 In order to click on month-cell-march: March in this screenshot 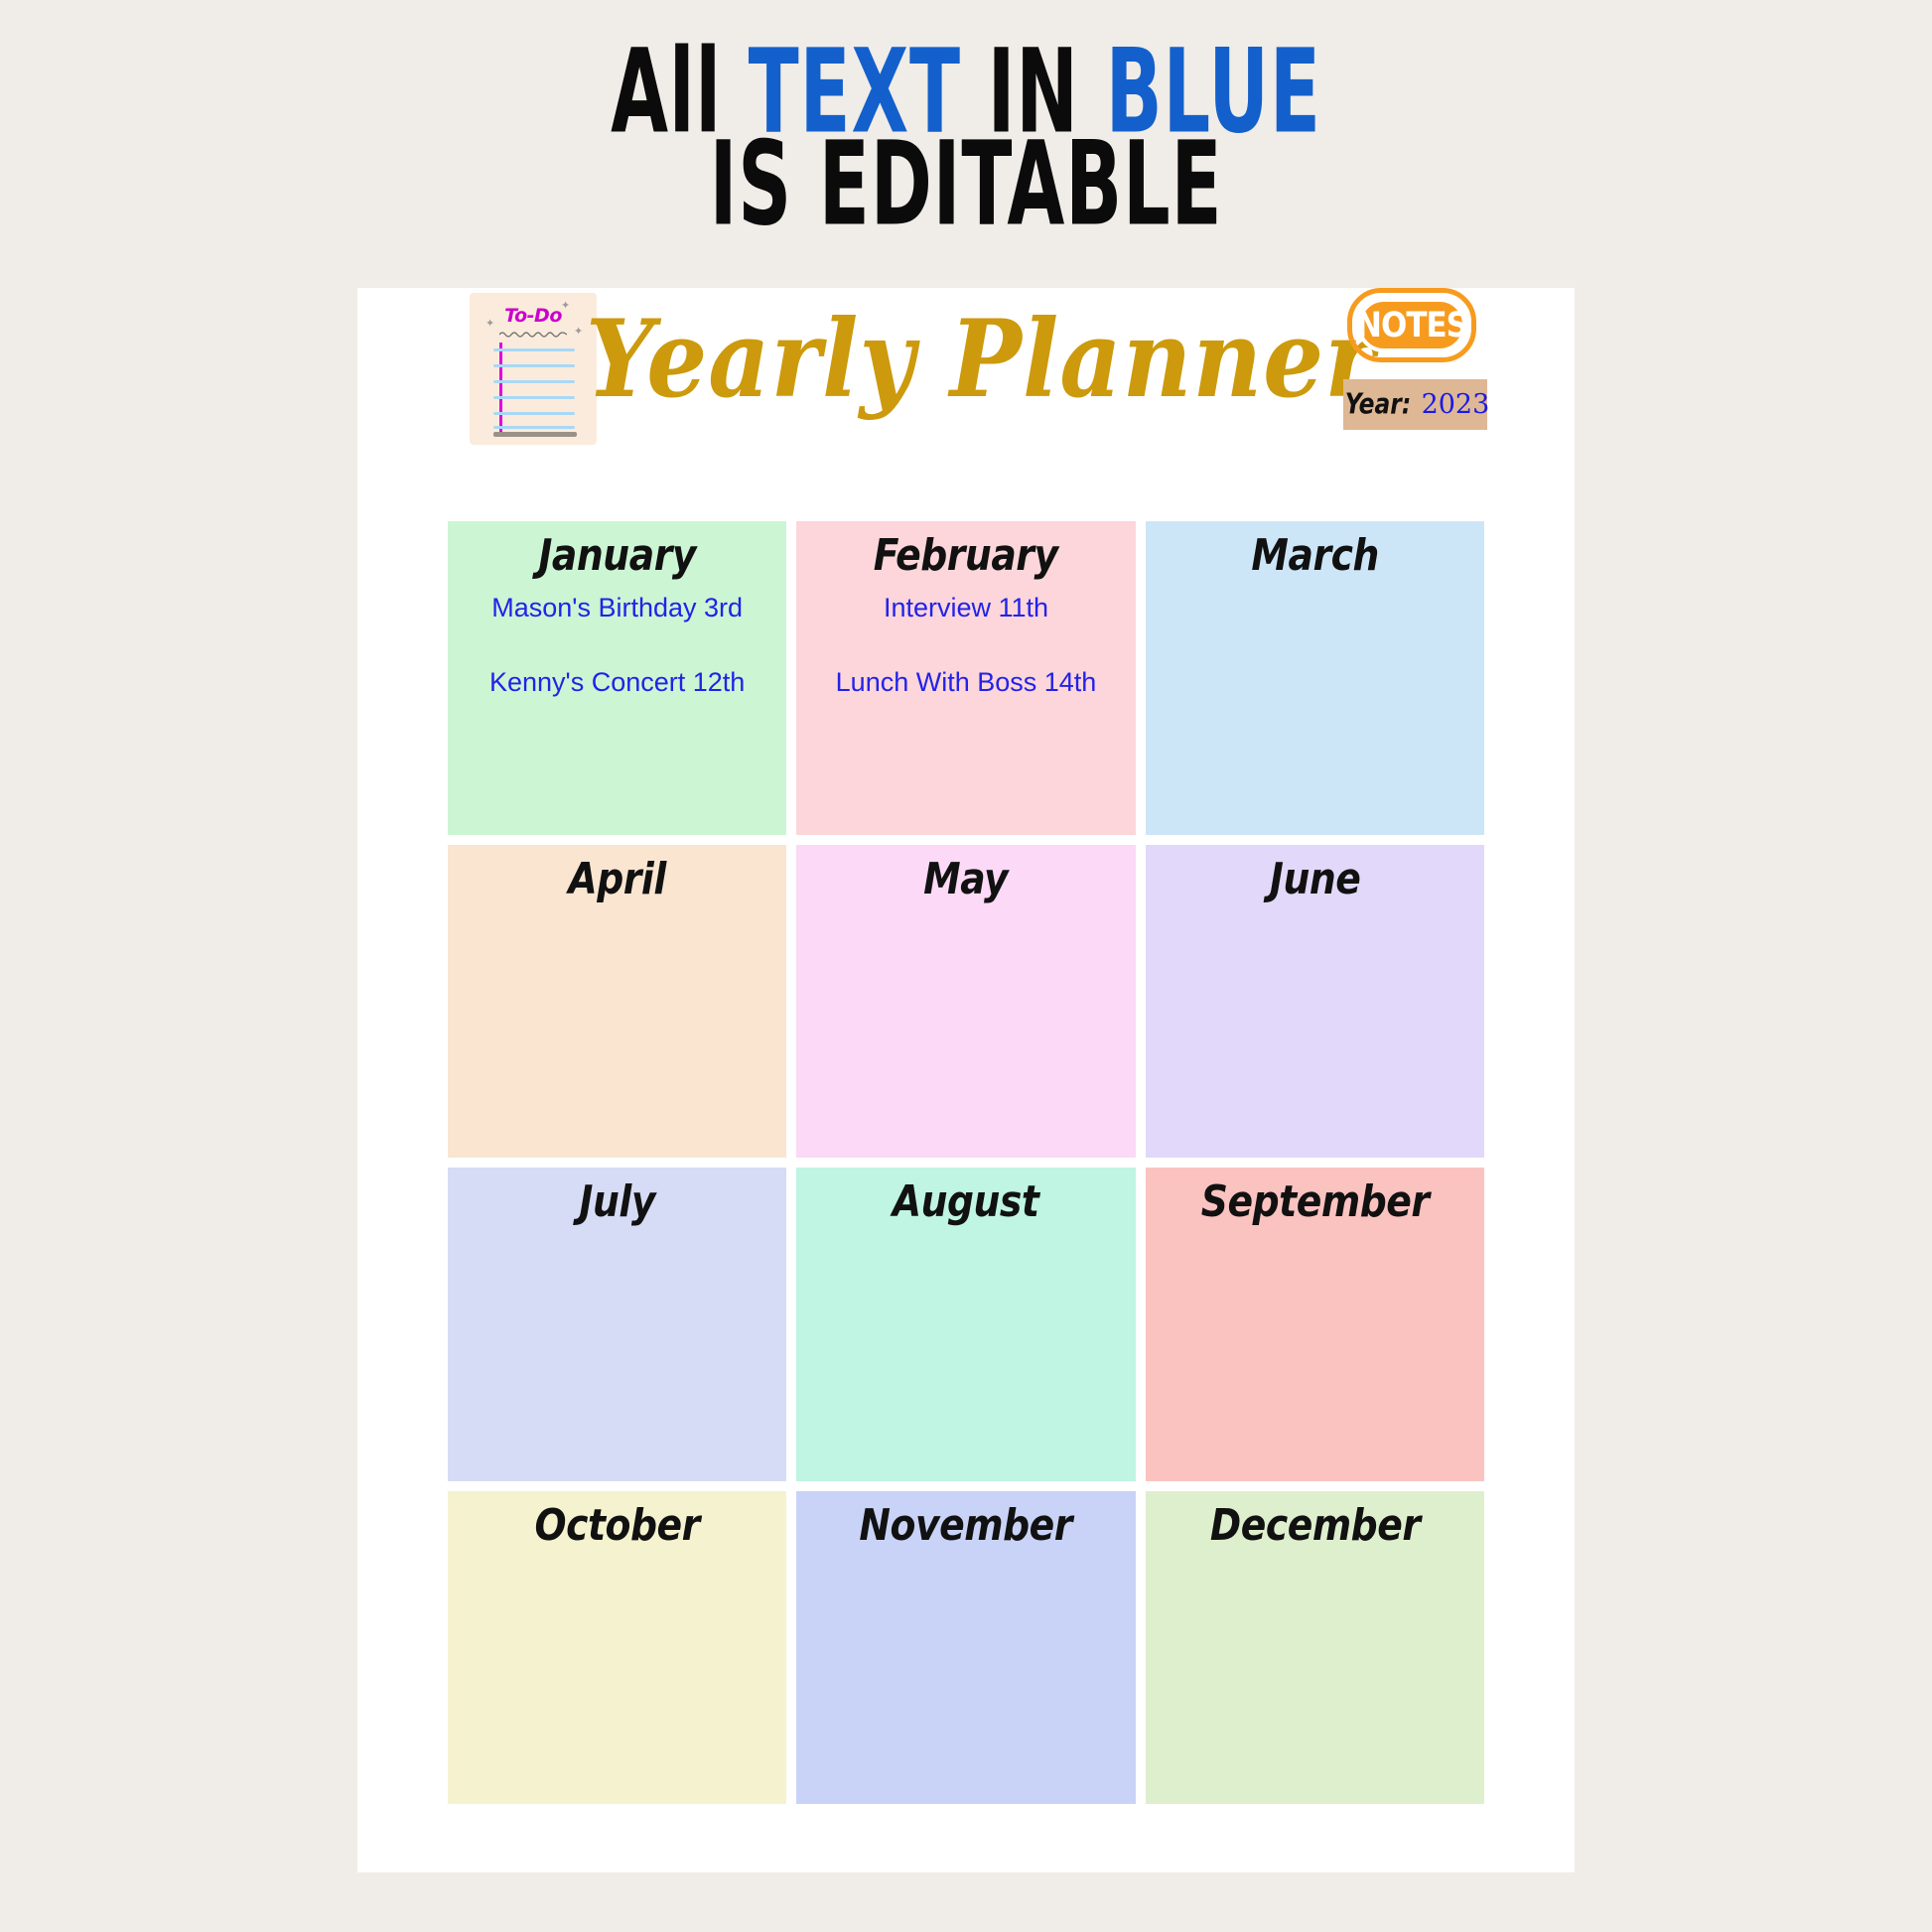, I will do `click(1315, 678)`.